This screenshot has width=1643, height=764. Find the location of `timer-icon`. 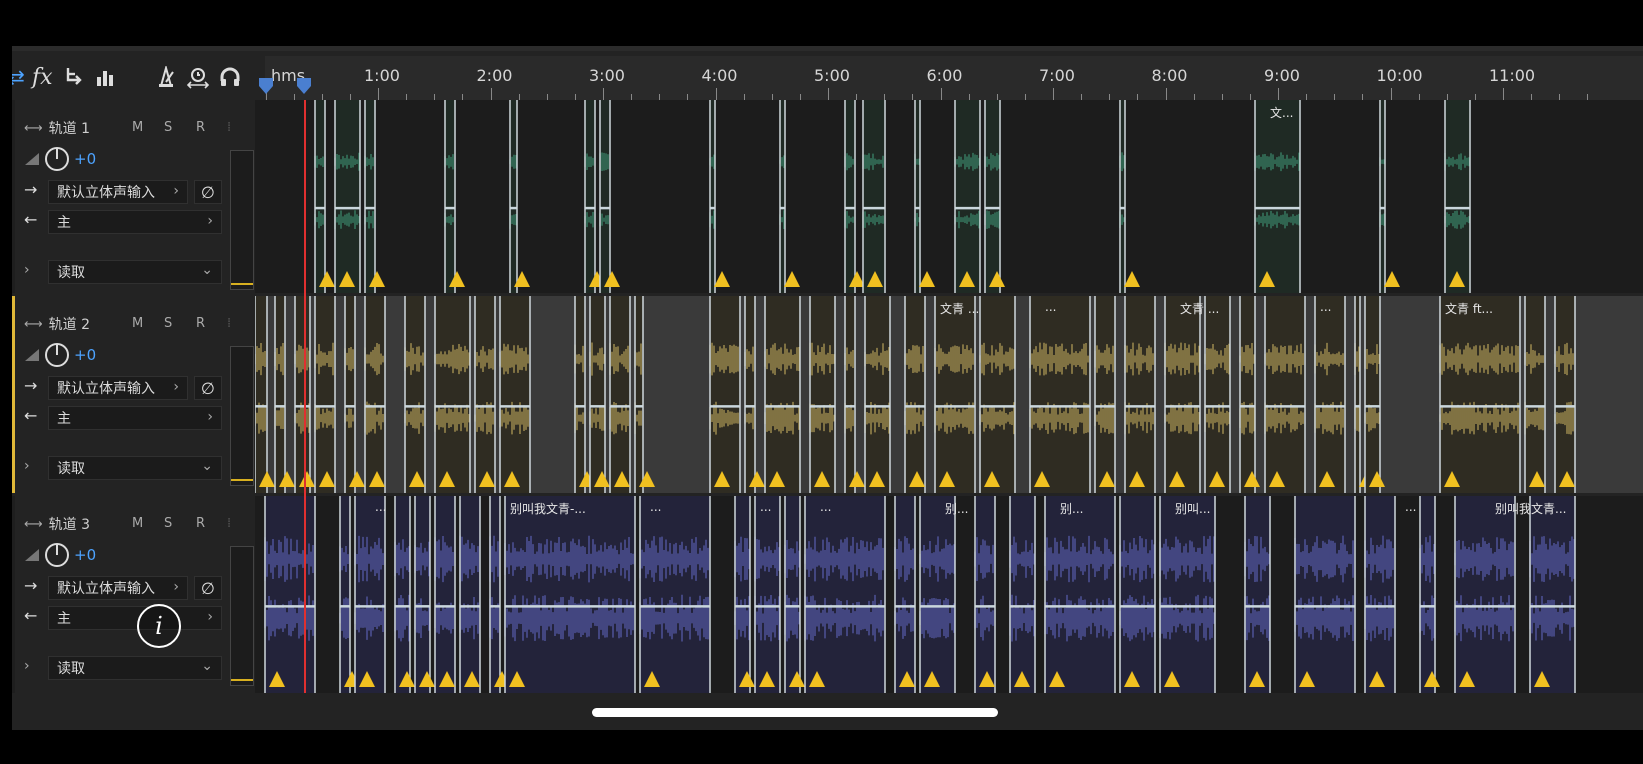

timer-icon is located at coordinates (198, 77).